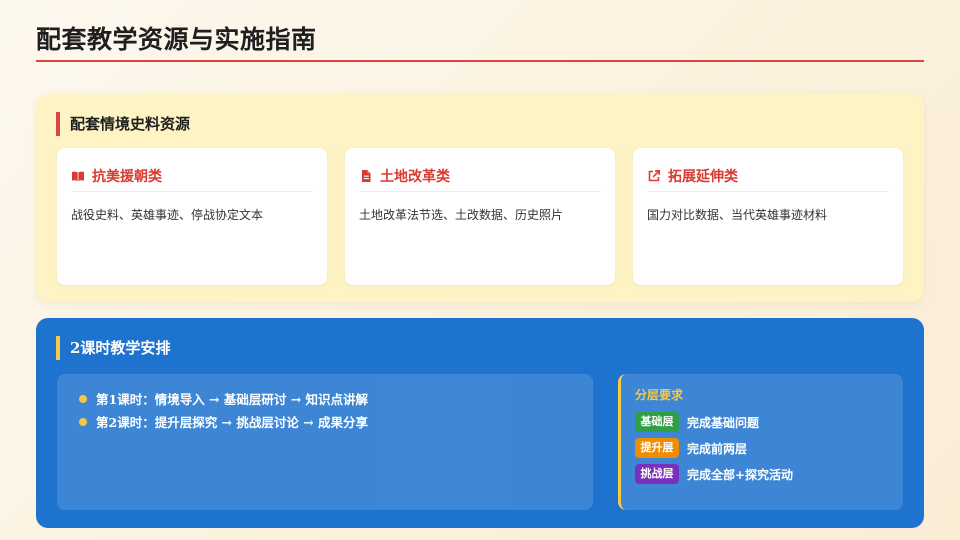 The width and height of the screenshot is (960, 540). I want to click on tier-requirements-box: 分层要求 基础层 完成基础问题 提升层 完成前两层 挑战层 完成全部+探究活动, so click(760, 442).